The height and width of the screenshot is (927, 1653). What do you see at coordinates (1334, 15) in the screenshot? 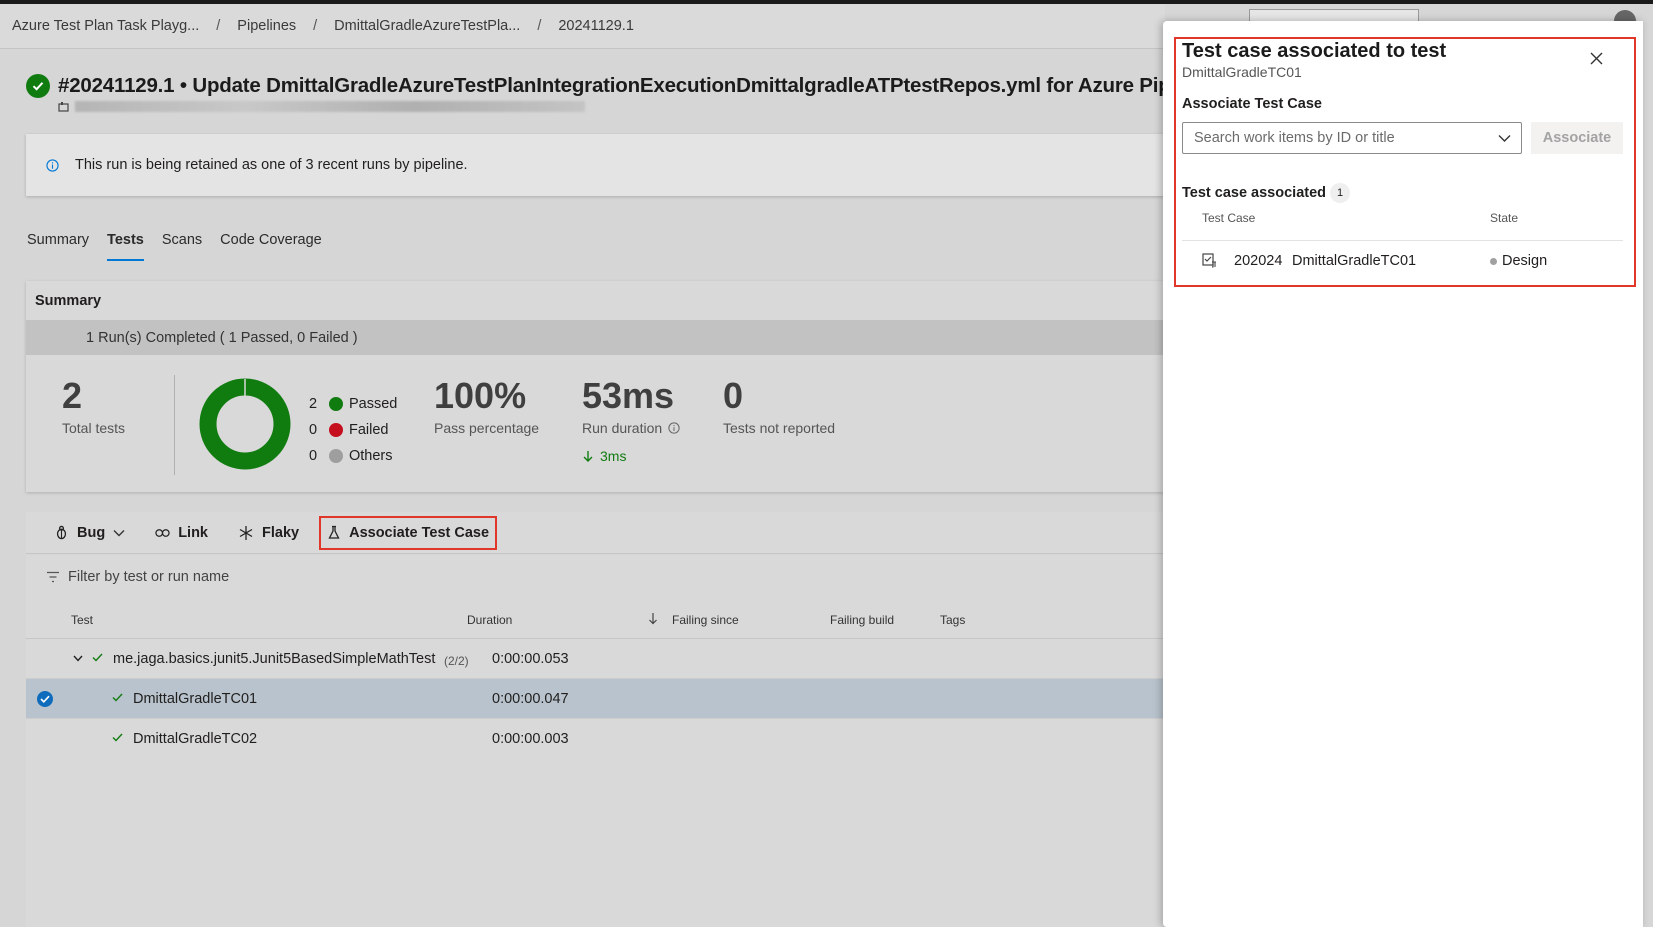
I see `top-bar-search-edge` at bounding box center [1334, 15].